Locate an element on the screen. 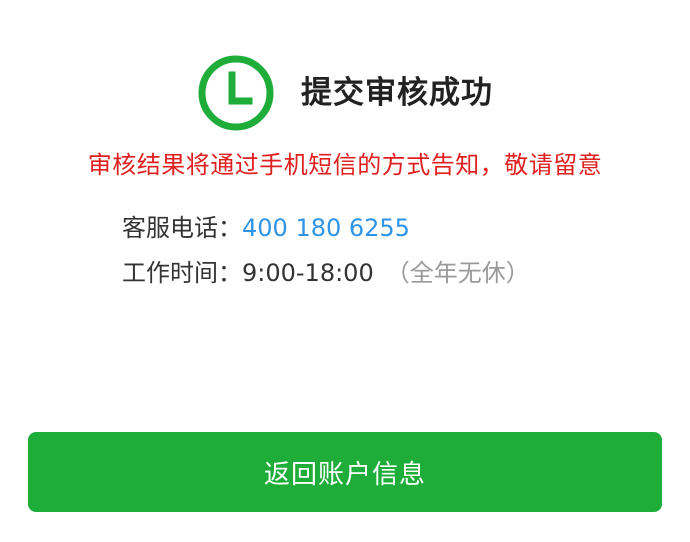 The height and width of the screenshot is (542, 690). hours-note: （全年无休） is located at coordinates (457, 273).